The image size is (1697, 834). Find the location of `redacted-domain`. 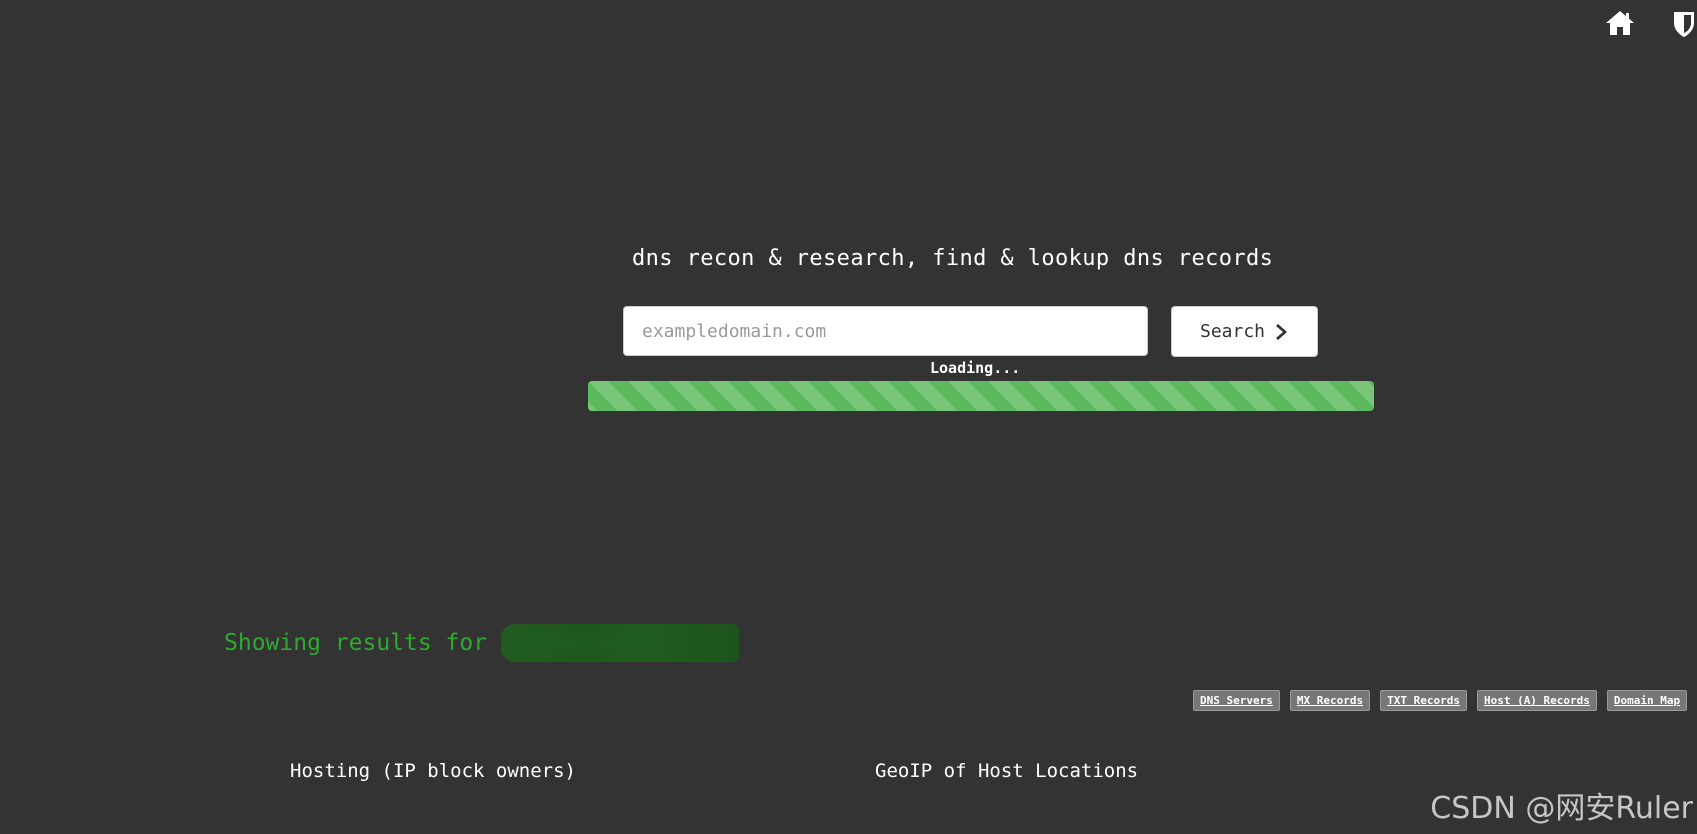

redacted-domain is located at coordinates (620, 643).